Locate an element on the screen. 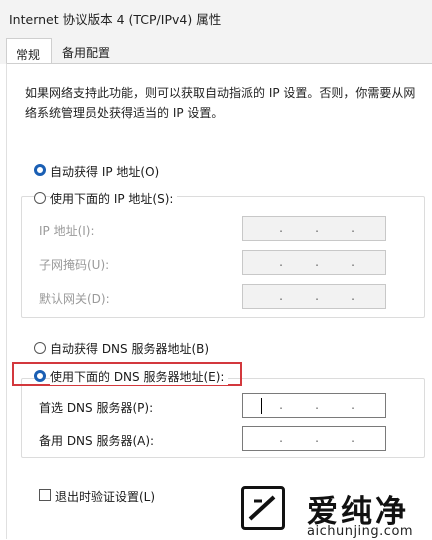  subnet-mask-label: 子网掩码(U): is located at coordinates (74, 265).